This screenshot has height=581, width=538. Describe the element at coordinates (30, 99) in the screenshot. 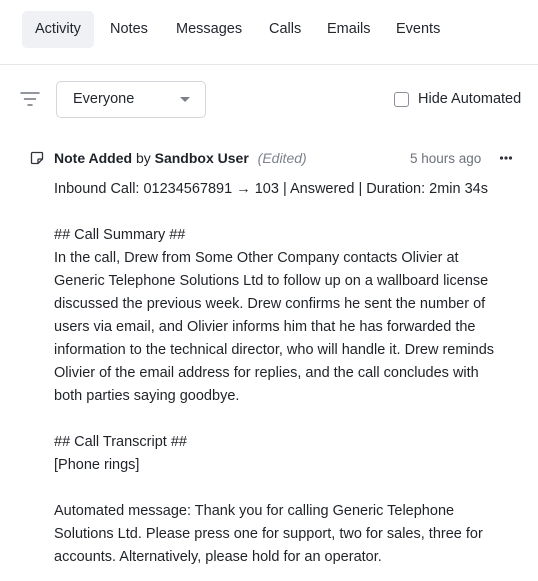

I see `filter-lines-icon` at that location.